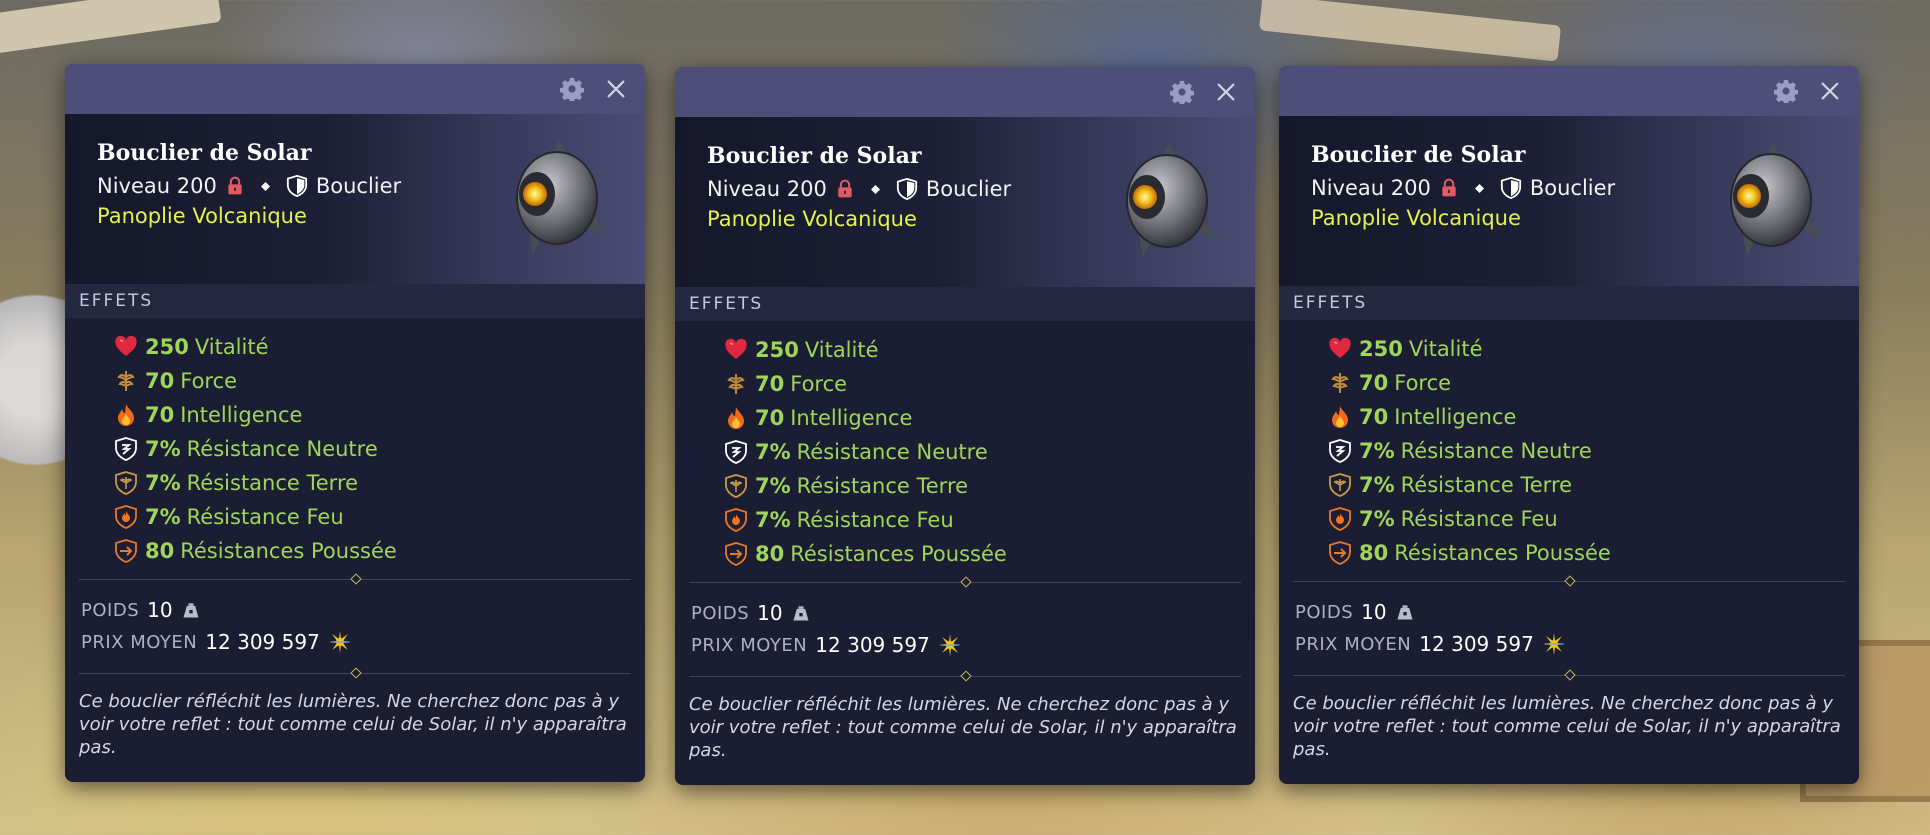  I want to click on separator-diamond-icon, so click(875, 189).